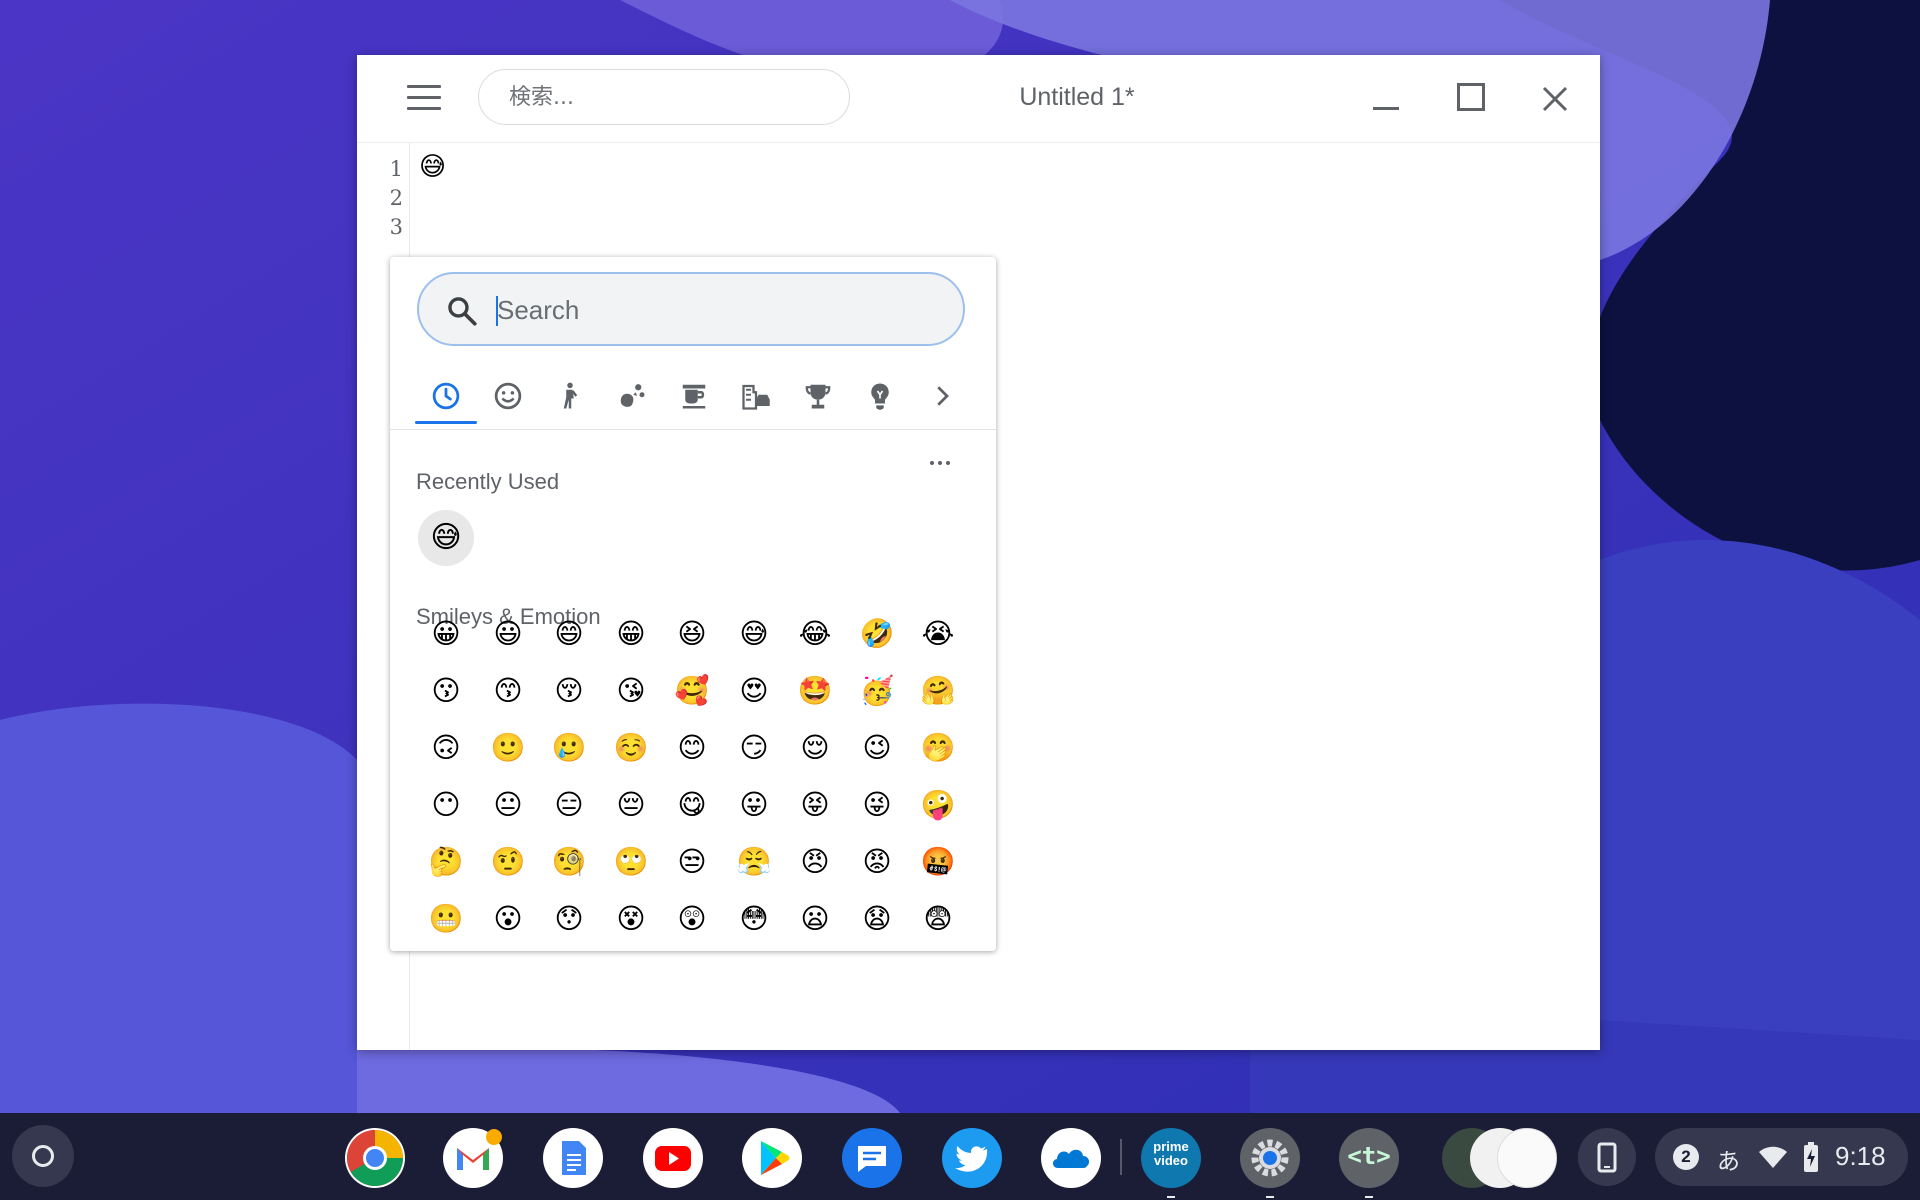 This screenshot has width=1920, height=1200. I want to click on trophy-icon, so click(818, 396).